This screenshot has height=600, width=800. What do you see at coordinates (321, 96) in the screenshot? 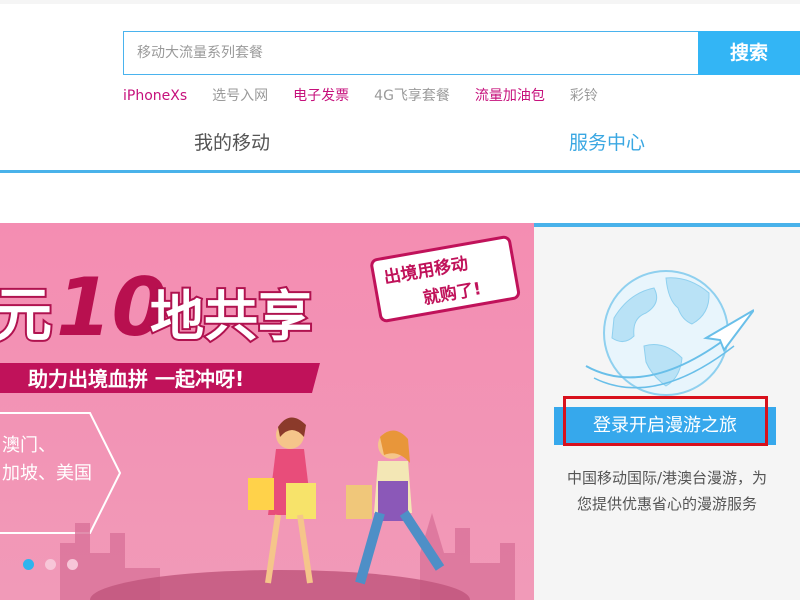
I see `hot-link-e-invoice: 电子发票` at bounding box center [321, 96].